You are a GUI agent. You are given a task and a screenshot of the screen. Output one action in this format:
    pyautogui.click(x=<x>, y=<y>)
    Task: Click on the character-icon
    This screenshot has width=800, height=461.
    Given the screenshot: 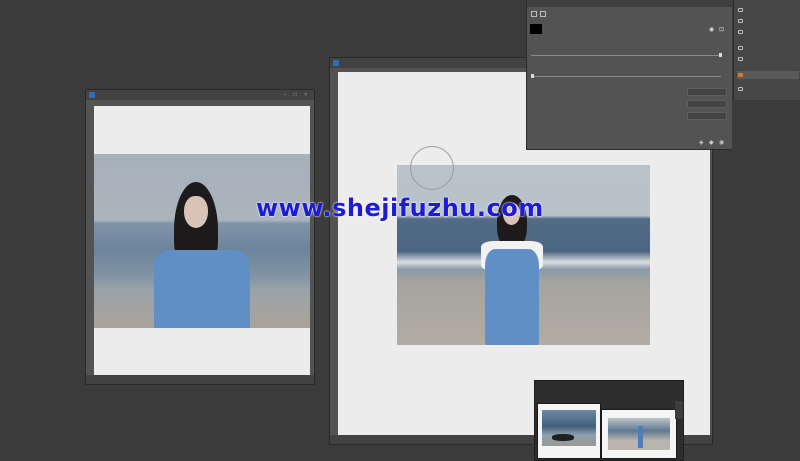 What is the action you would take?
    pyautogui.click(x=740, y=48)
    